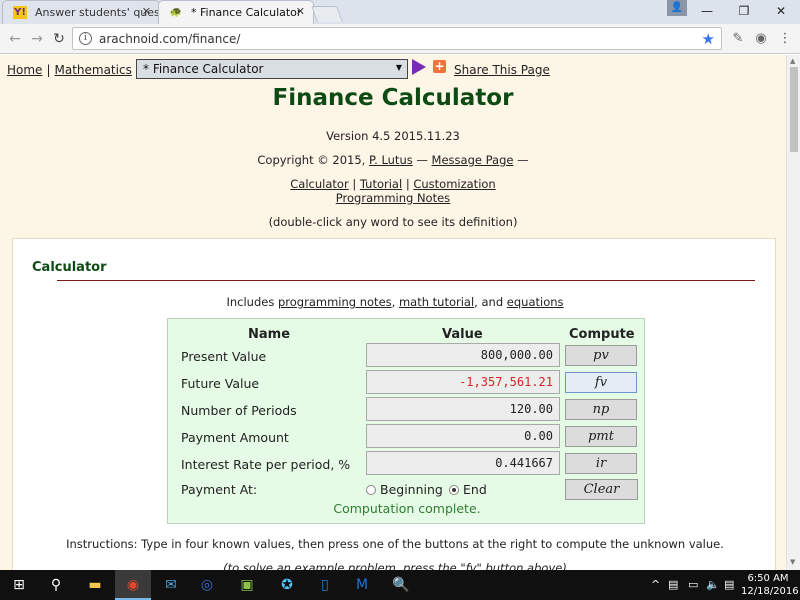  What do you see at coordinates (463, 436) in the screenshot?
I see `payment-amount-input` at bounding box center [463, 436].